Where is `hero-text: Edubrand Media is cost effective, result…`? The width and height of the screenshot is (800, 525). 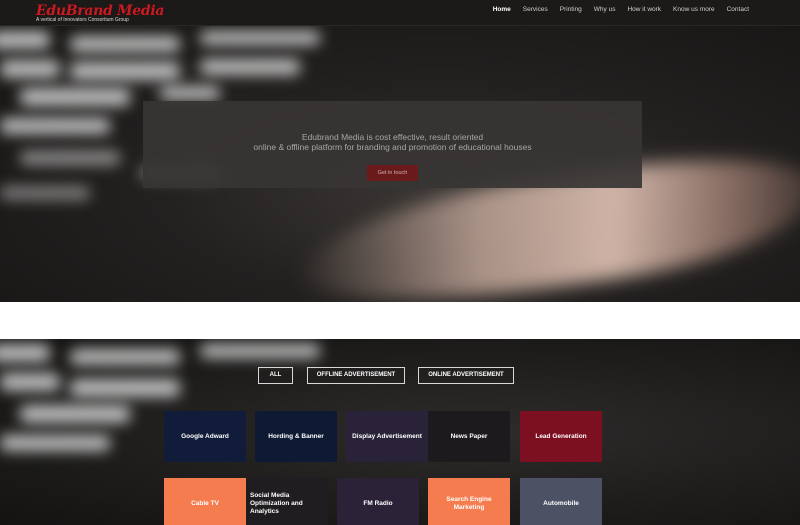 hero-text: Edubrand Media is cost effective, result… is located at coordinates (392, 142).